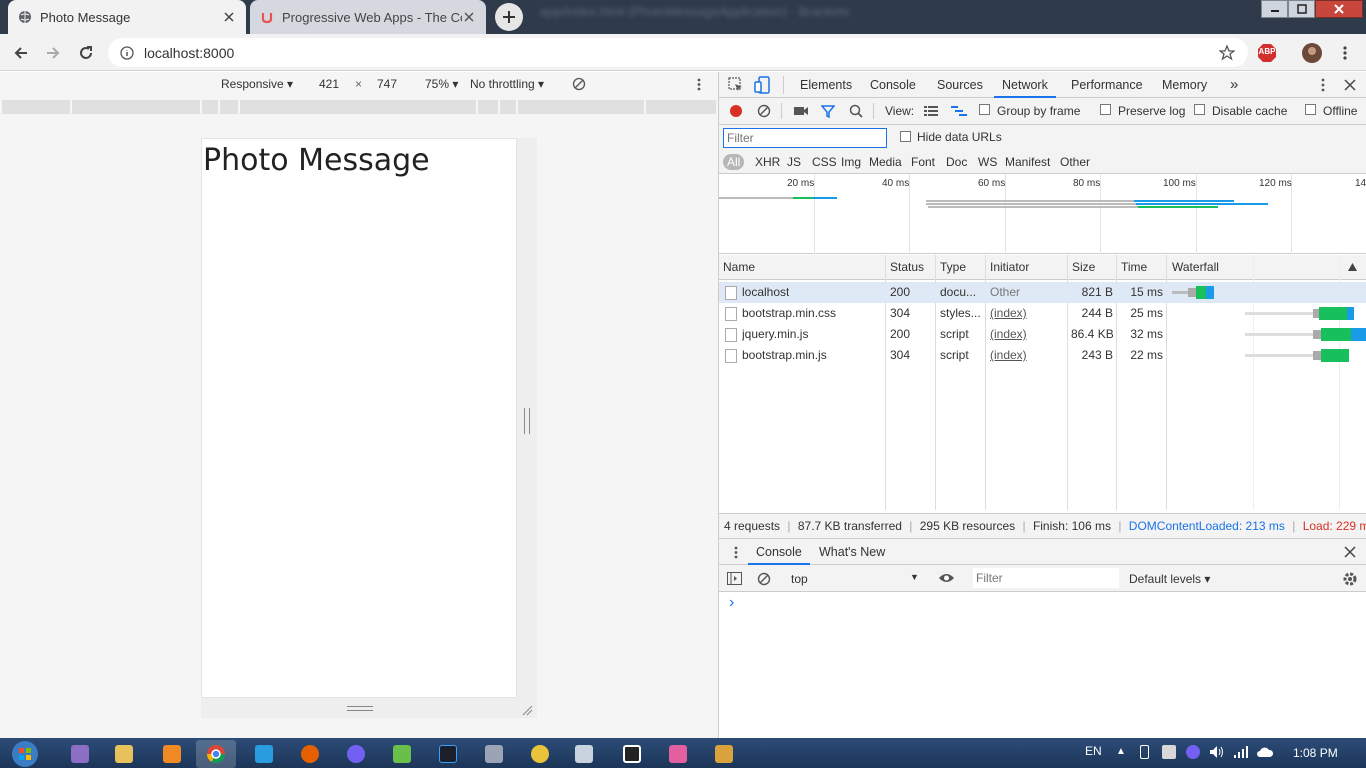 This screenshot has height=768, width=1366. I want to click on throttling-select: No throttling ▾, so click(507, 84).